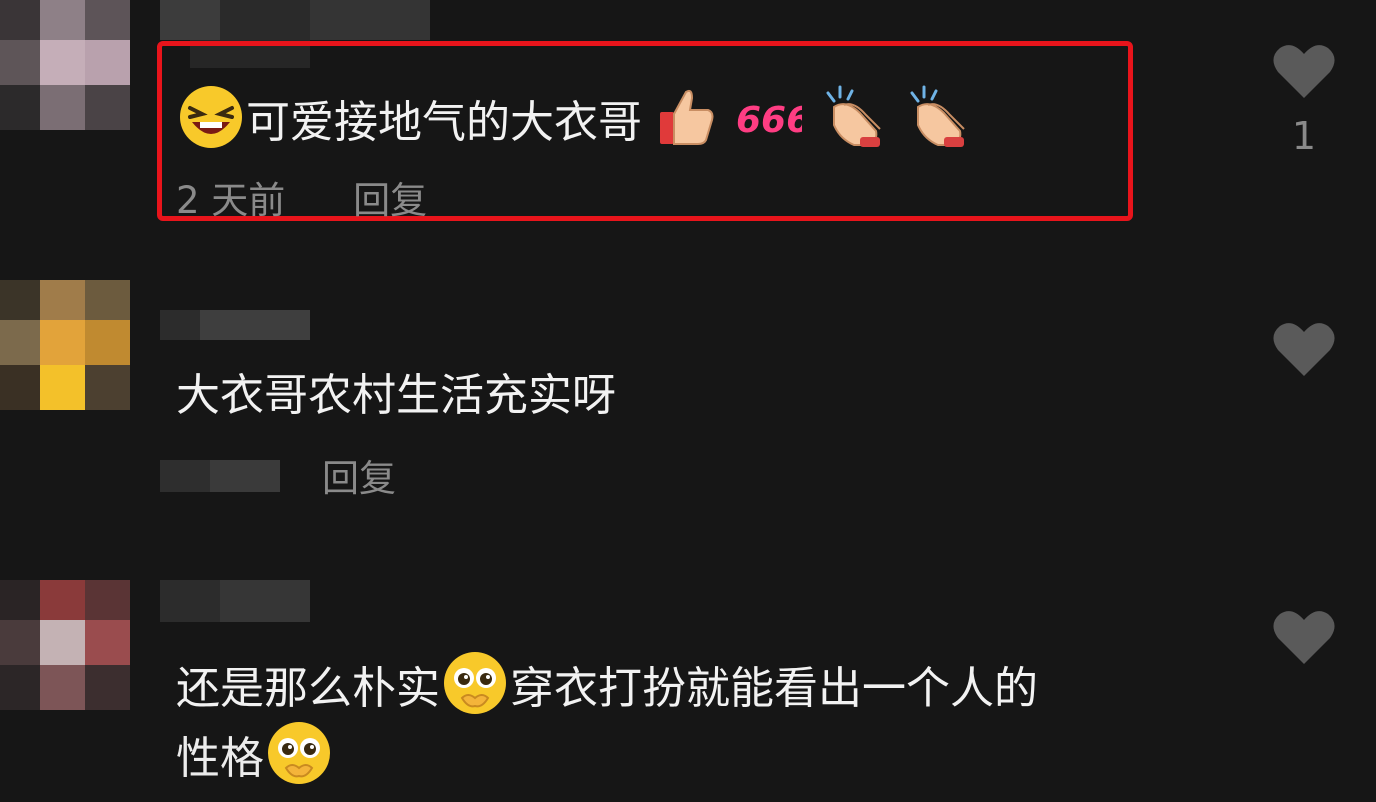  Describe the element at coordinates (329, 197) in the screenshot. I see `comment-meta: 2 天前 回复` at that location.